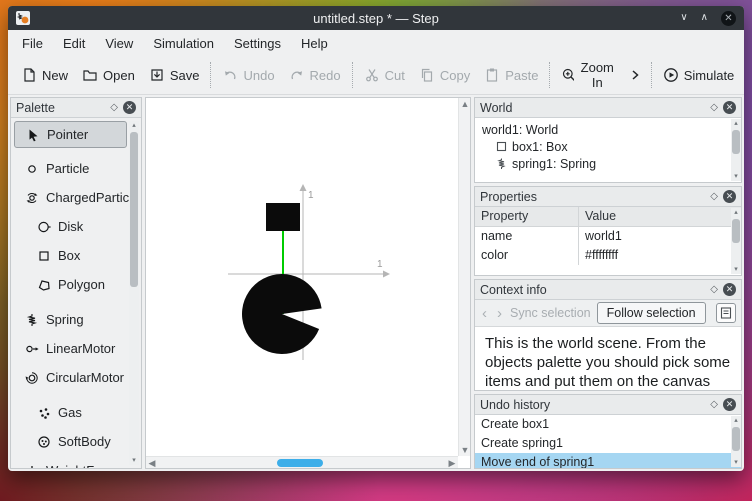  I want to click on palette-item-linearmotor: LinearMotor, so click(70, 348).